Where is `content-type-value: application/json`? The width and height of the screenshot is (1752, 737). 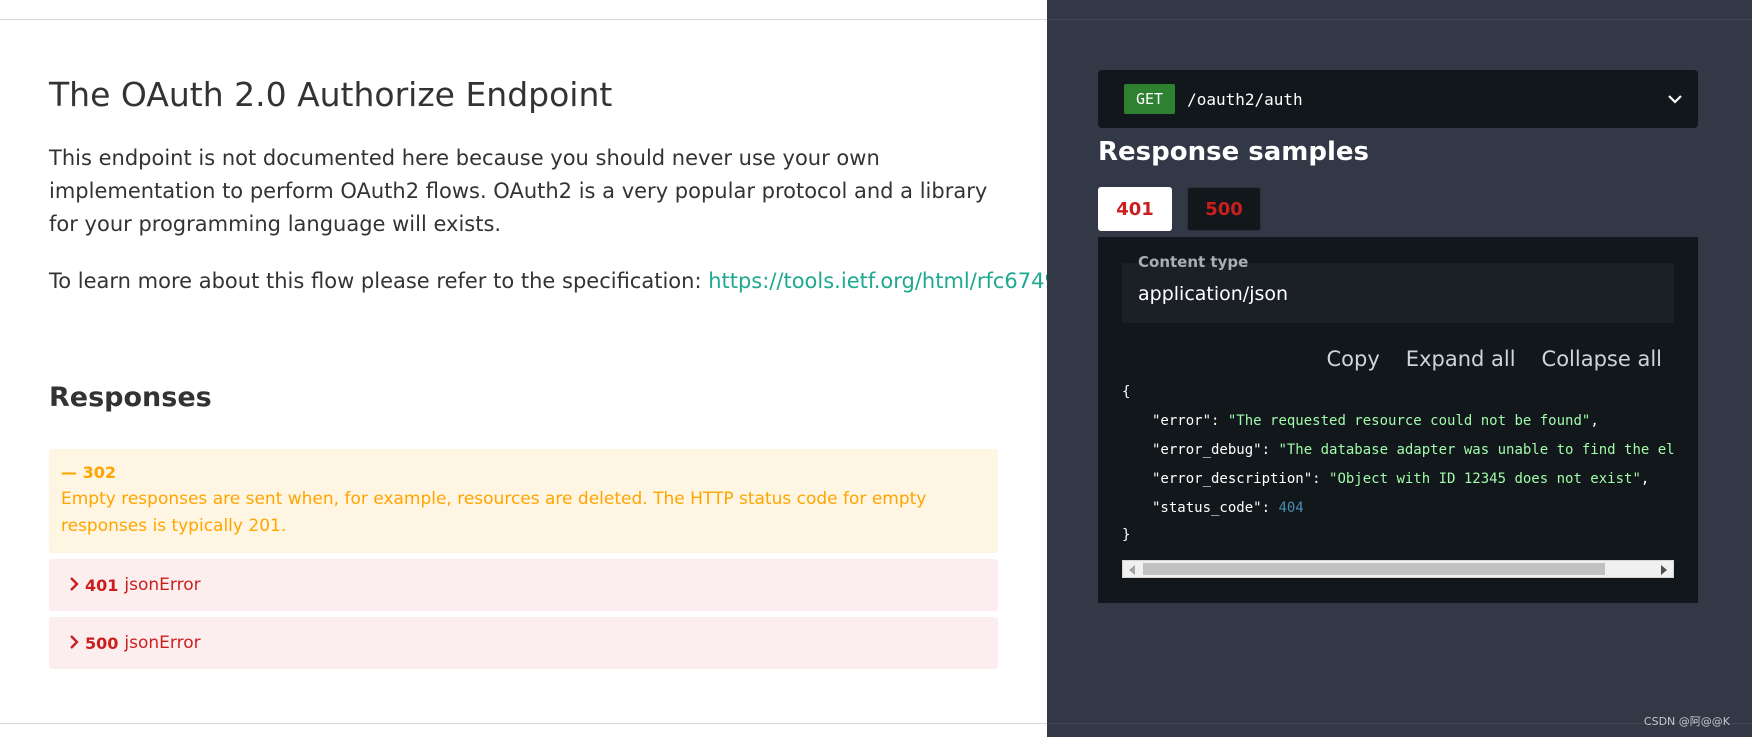
content-type-value: application/json is located at coordinates (1213, 294).